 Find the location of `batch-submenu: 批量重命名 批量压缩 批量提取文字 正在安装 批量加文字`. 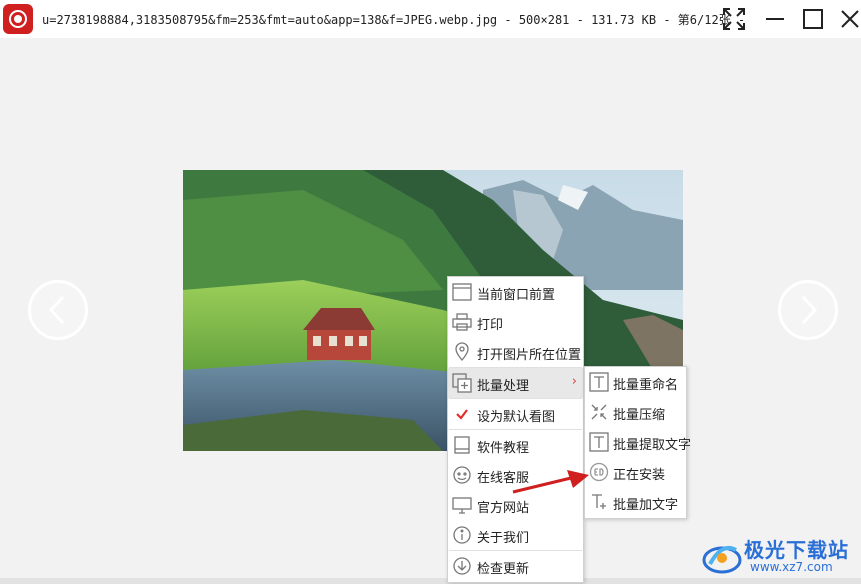

batch-submenu: 批量重命名 批量压缩 批量提取文字 正在安装 批量加文字 is located at coordinates (637, 442).